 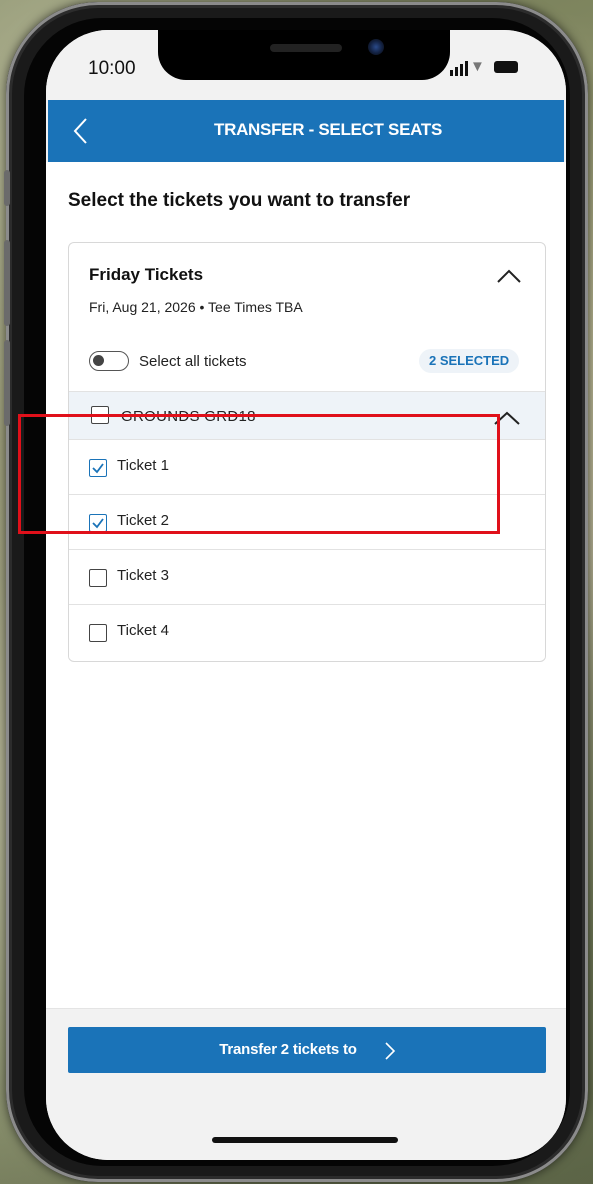 What do you see at coordinates (146, 274) in the screenshot?
I see `card-title: Friday Tickets` at bounding box center [146, 274].